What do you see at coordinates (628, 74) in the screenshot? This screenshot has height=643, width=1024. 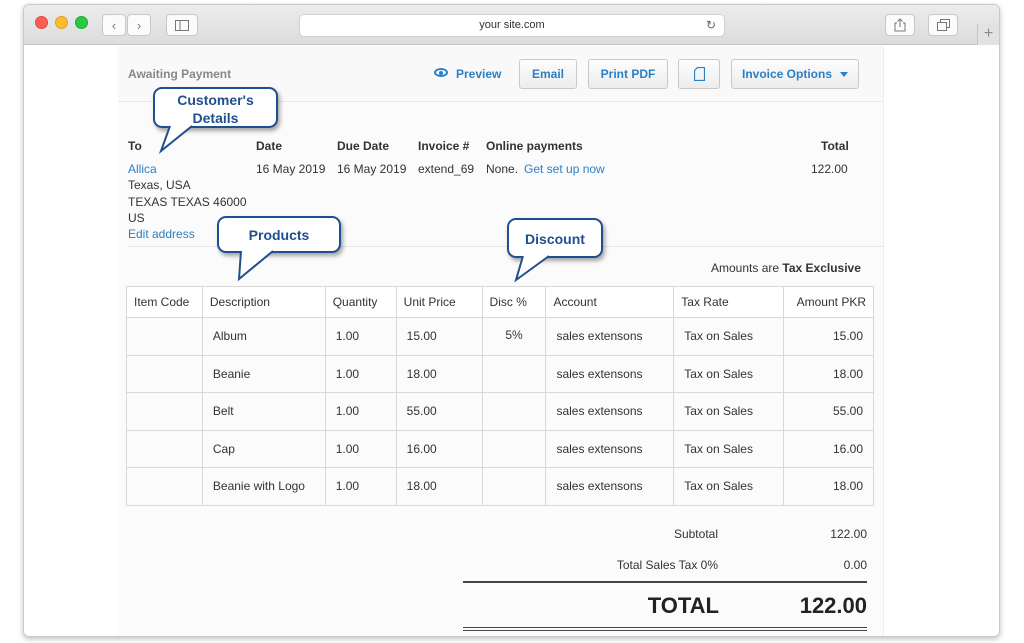 I see `print-pdf-button: Print PDF` at bounding box center [628, 74].